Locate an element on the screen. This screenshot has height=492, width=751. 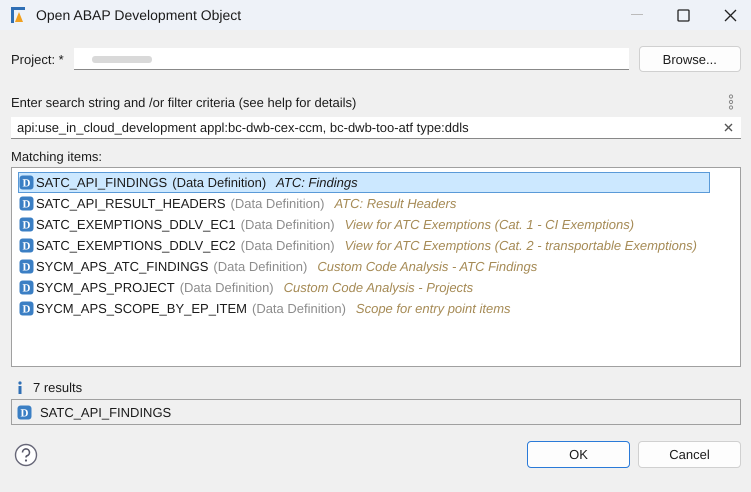
list-item: D SYCM_APS_SCOPE_BY_EP_ITEM (Data Definition) Scope for entry point items is located at coordinates (364, 308).